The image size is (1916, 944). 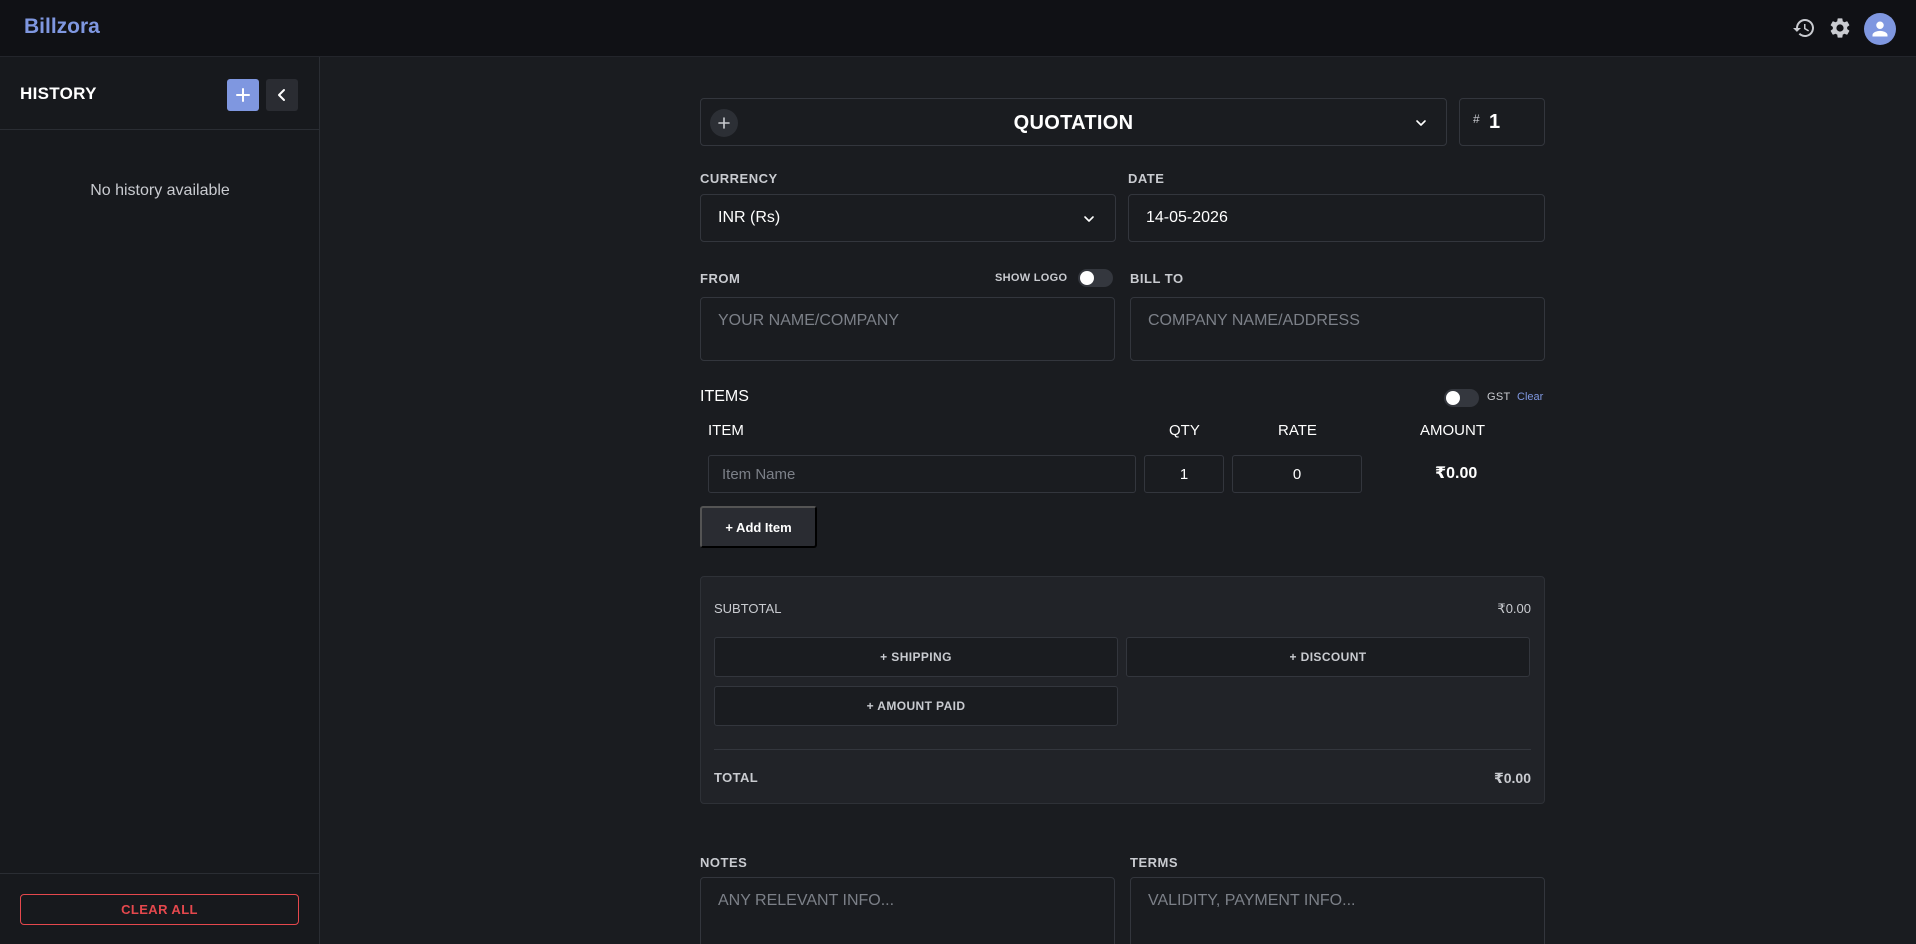 I want to click on item-qty-value: 1, so click(x=1184, y=474).